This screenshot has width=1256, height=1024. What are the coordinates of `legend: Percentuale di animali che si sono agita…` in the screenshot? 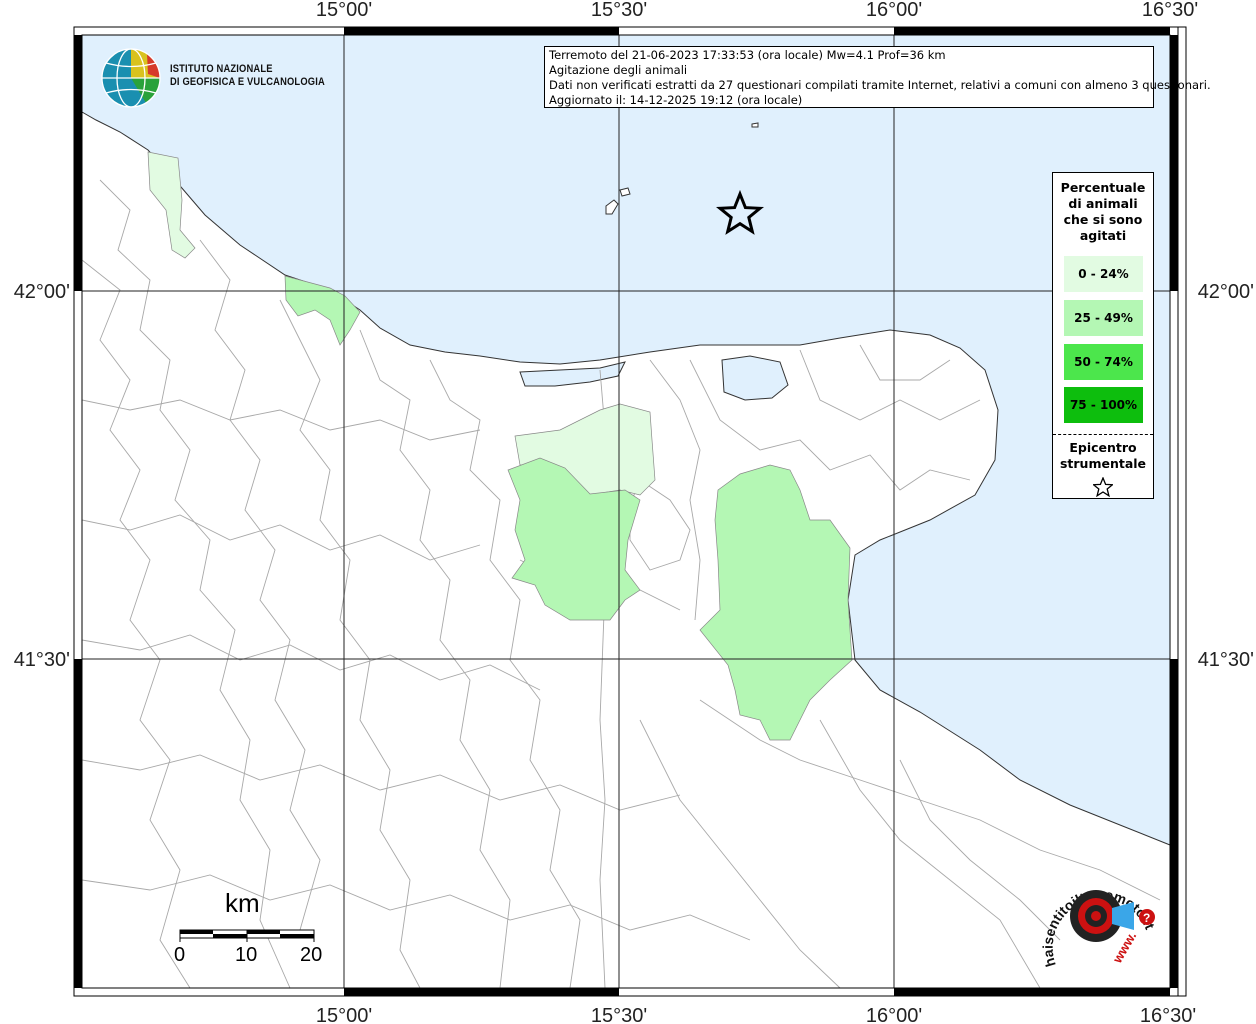 It's located at (1103, 335).